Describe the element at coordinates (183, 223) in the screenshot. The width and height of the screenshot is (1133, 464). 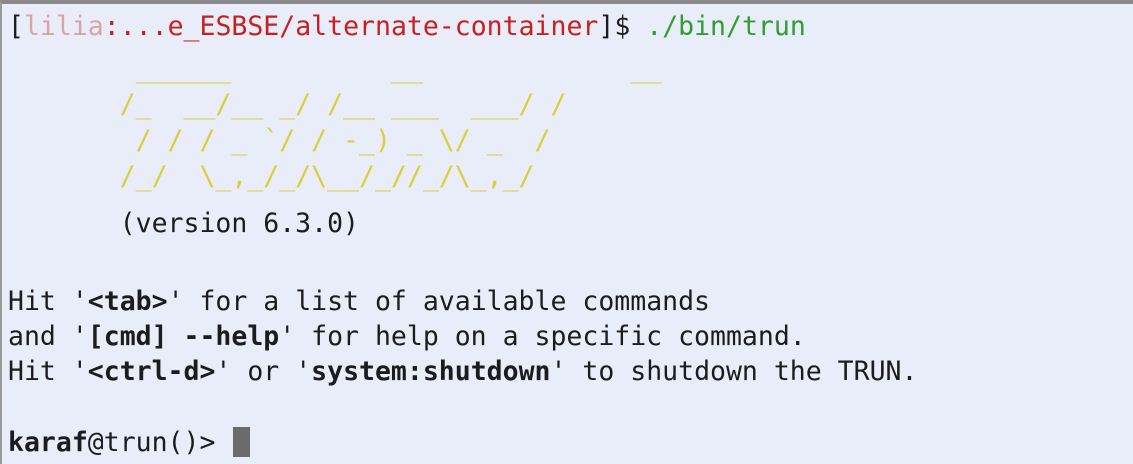
I see `version-text: (version 6.3.0)` at that location.